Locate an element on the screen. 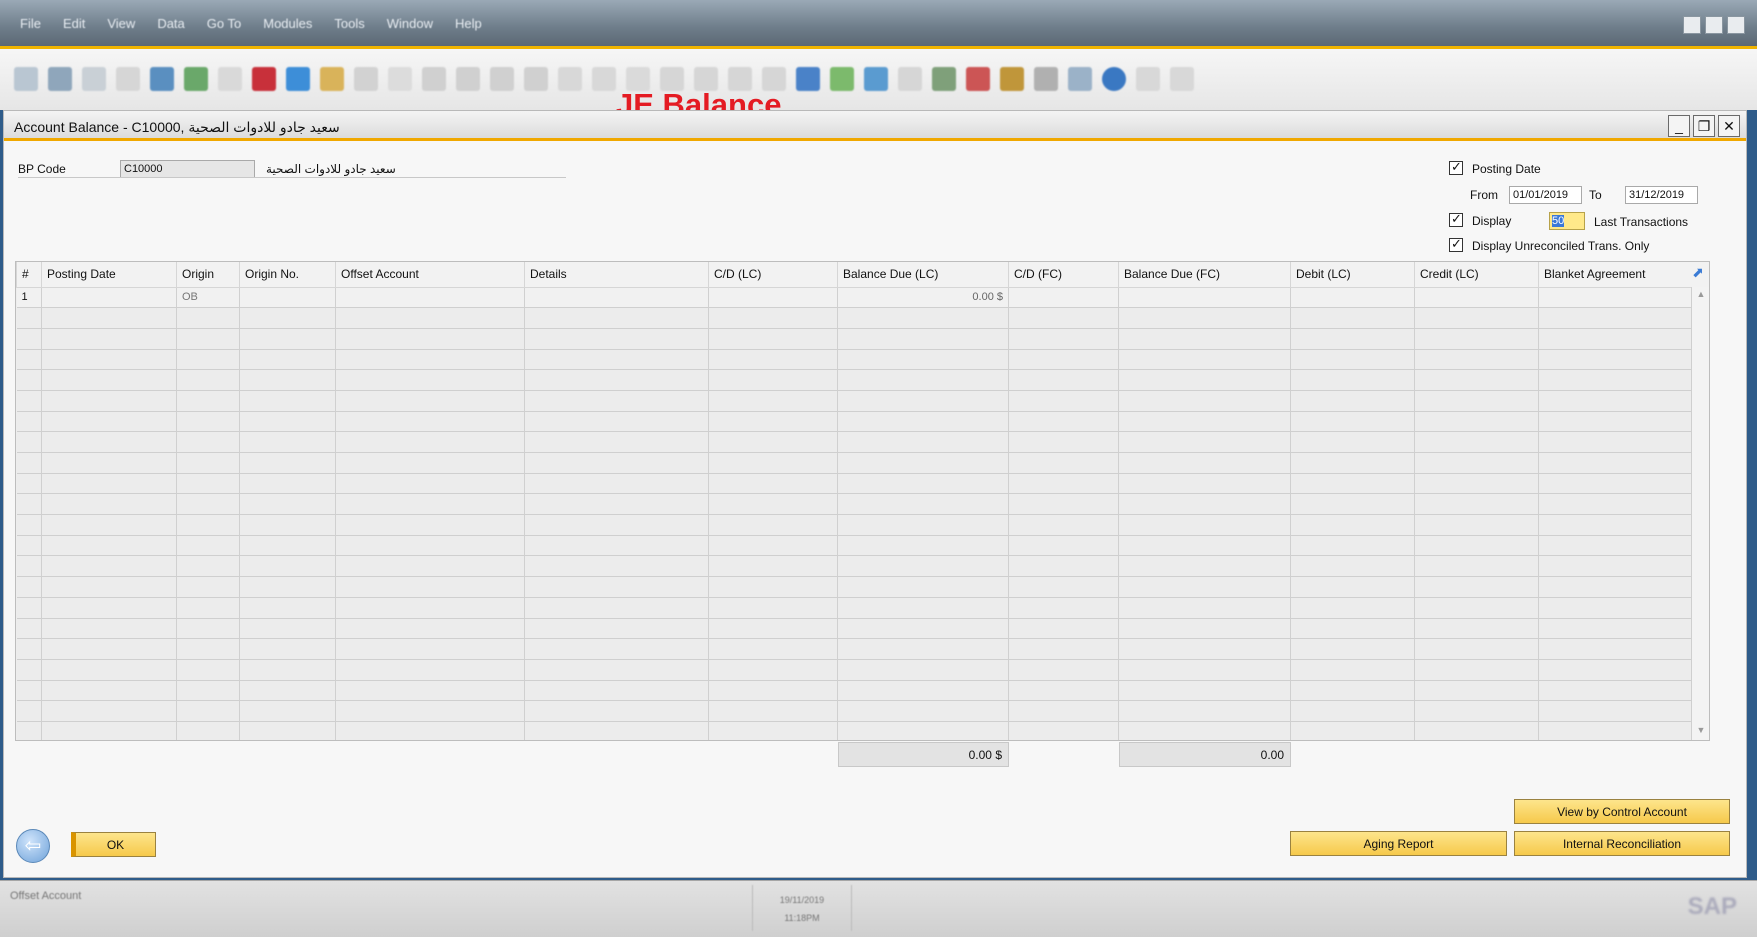  new-document-icon is located at coordinates (842, 79).